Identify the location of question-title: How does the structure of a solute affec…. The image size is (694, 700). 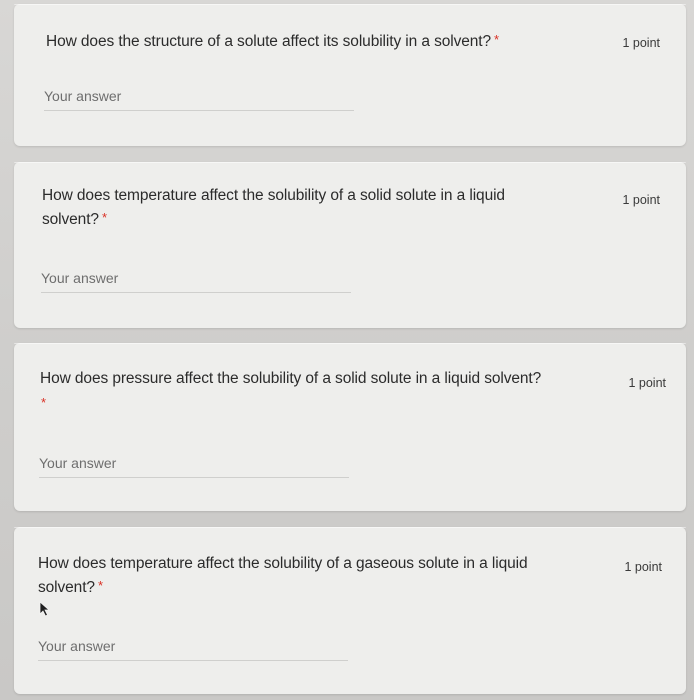
(272, 42).